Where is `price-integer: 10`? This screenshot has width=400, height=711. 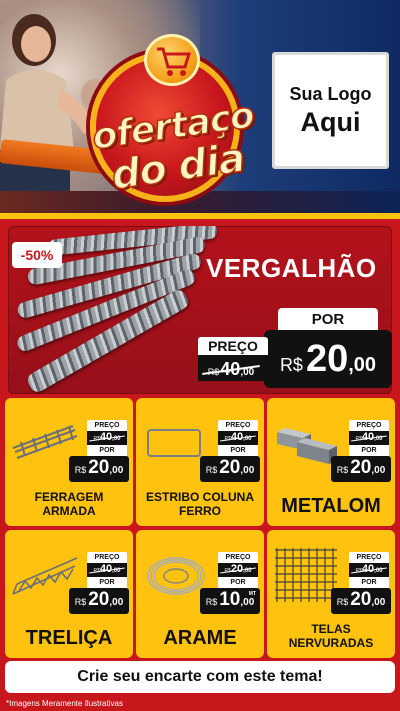
price-integer: 10 is located at coordinates (230, 599).